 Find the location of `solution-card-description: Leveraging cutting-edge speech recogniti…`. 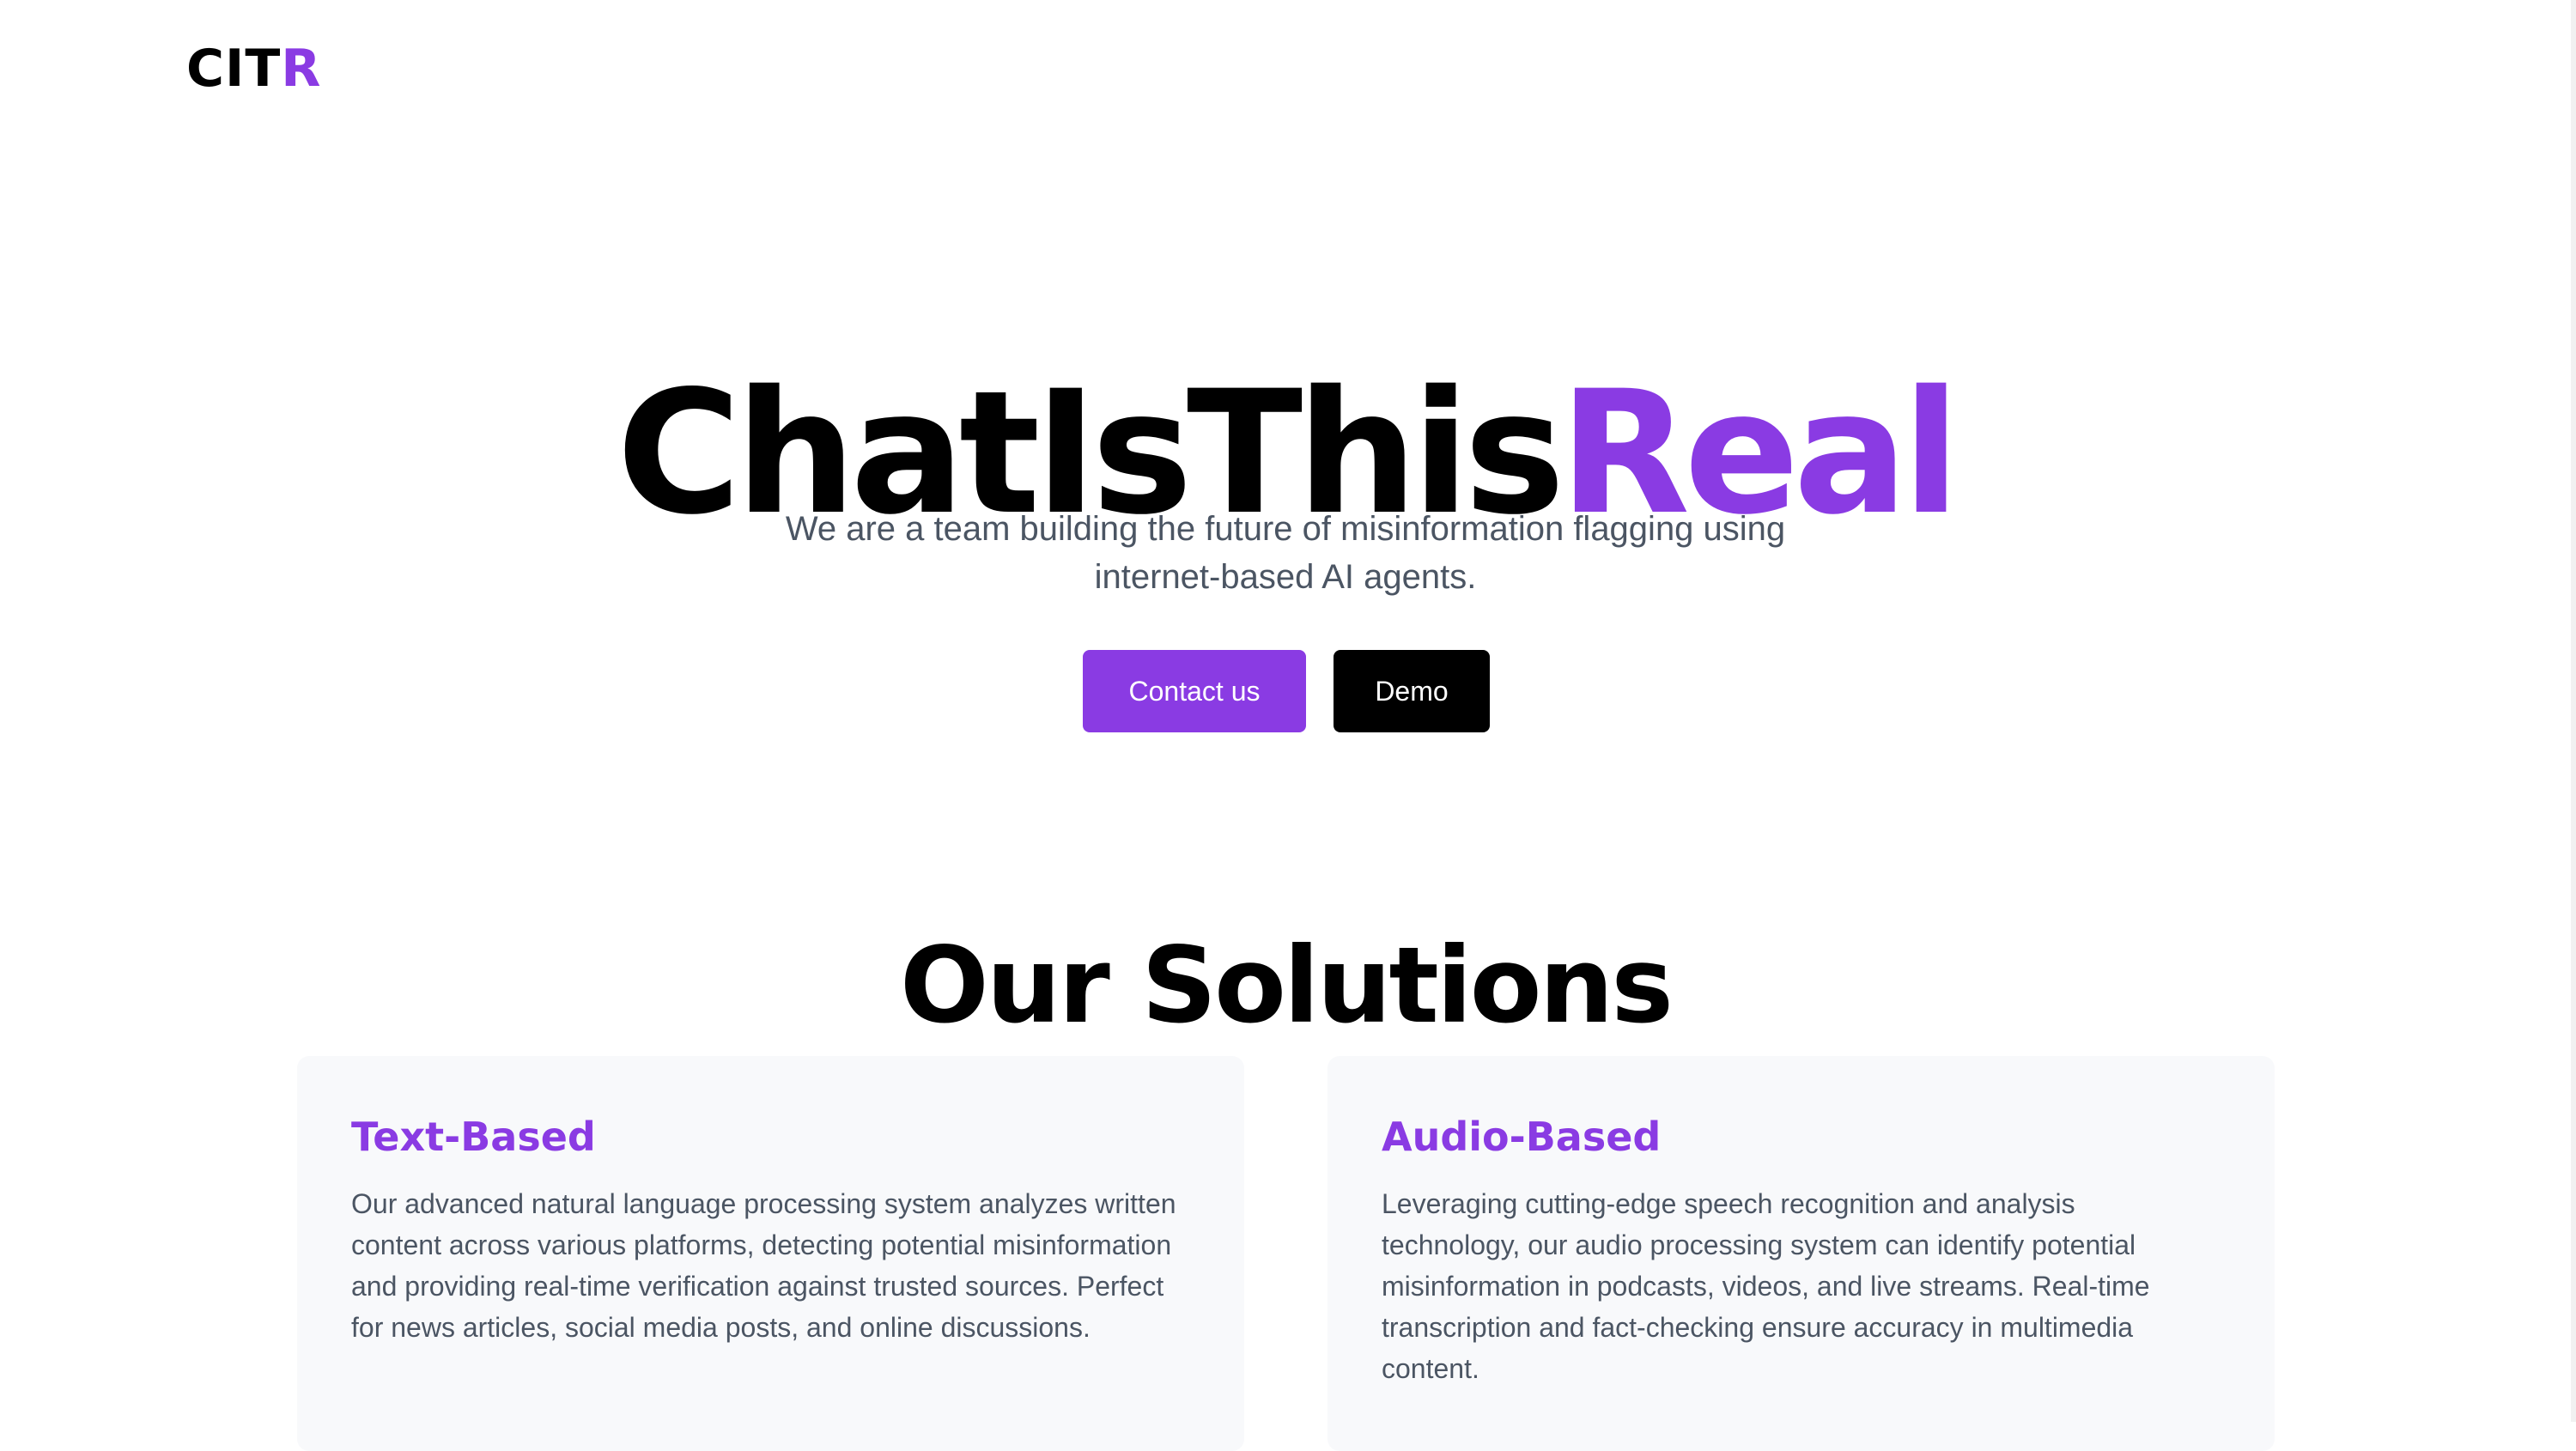

solution-card-description: Leveraging cutting-edge speech recogniti… is located at coordinates (1766, 1286).